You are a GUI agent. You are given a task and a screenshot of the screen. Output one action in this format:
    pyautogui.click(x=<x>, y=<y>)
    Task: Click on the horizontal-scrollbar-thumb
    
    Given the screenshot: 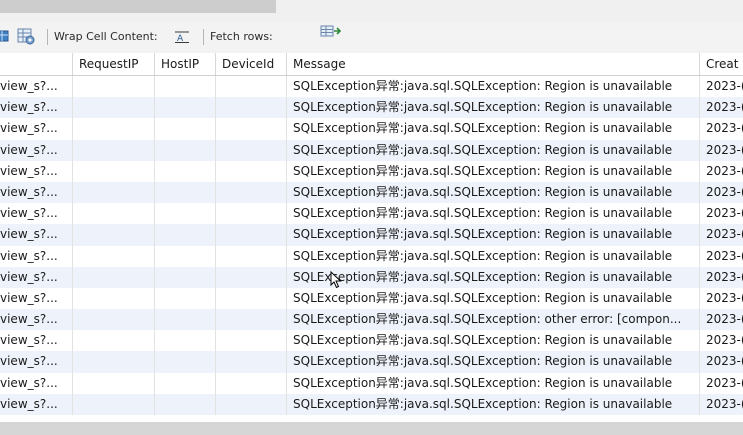 What is the action you would take?
    pyautogui.click(x=138, y=6)
    